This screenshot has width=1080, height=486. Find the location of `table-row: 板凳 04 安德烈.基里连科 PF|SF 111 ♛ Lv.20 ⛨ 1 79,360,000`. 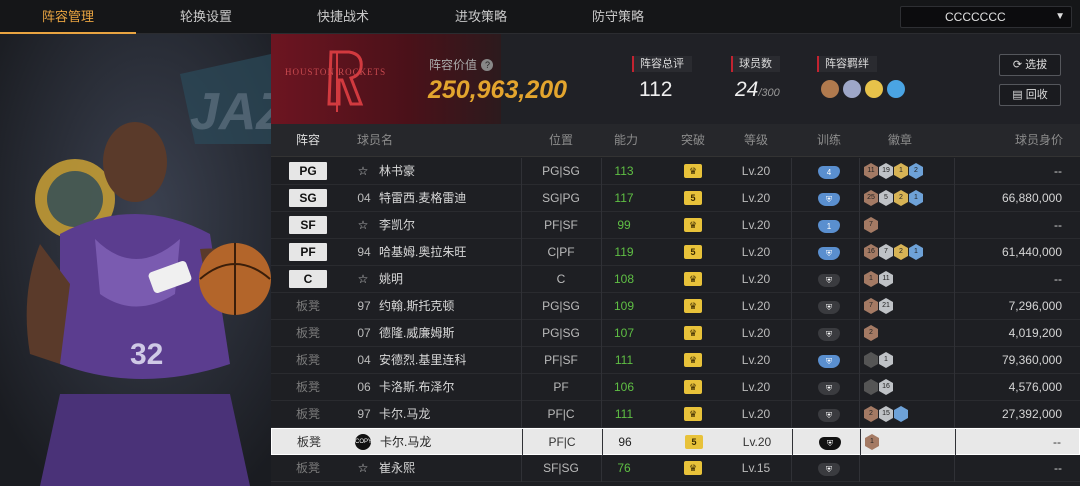

table-row: 板凳 04 安德烈.基里连科 PF|SF 111 ♛ Lv.20 ⛨ 1 79,360,000 is located at coordinates (675, 360).